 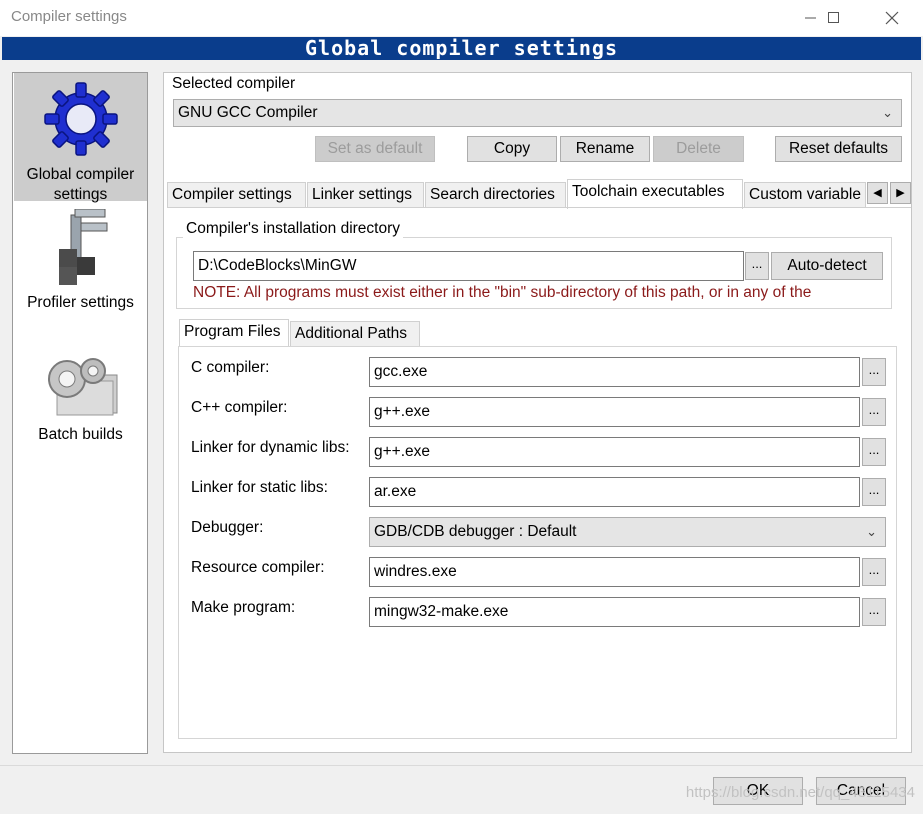 What do you see at coordinates (698, 149) in the screenshot?
I see `delete-button: Delete` at bounding box center [698, 149].